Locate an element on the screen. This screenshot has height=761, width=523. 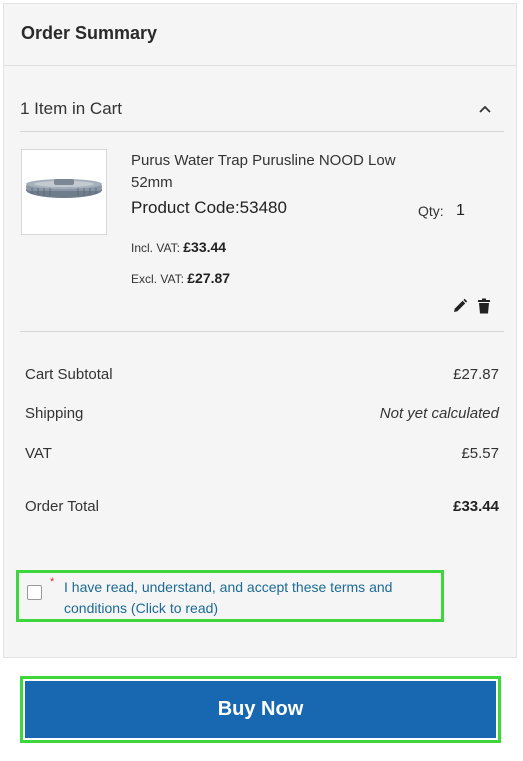
excl-vat-price-row: Excl. VAT: £27.87 is located at coordinates (180, 278).